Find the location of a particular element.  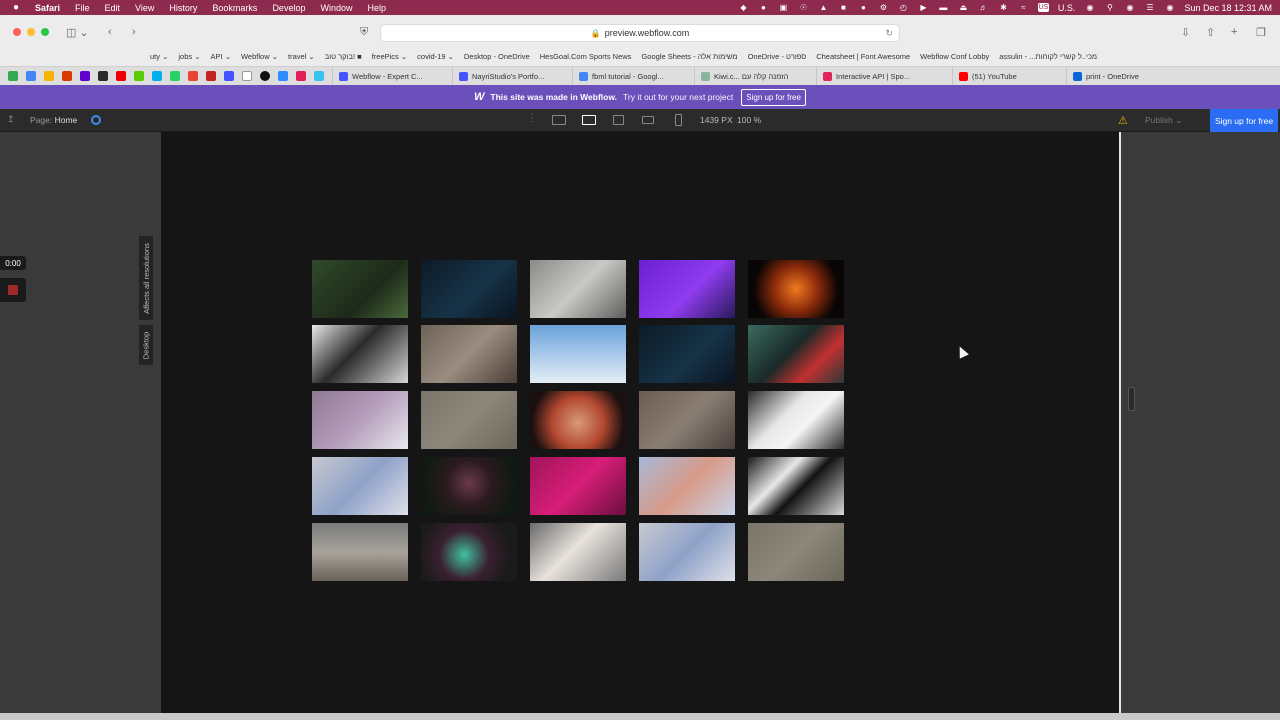

favorite-item: Google Sheets - משימות אלה is located at coordinates (689, 56).